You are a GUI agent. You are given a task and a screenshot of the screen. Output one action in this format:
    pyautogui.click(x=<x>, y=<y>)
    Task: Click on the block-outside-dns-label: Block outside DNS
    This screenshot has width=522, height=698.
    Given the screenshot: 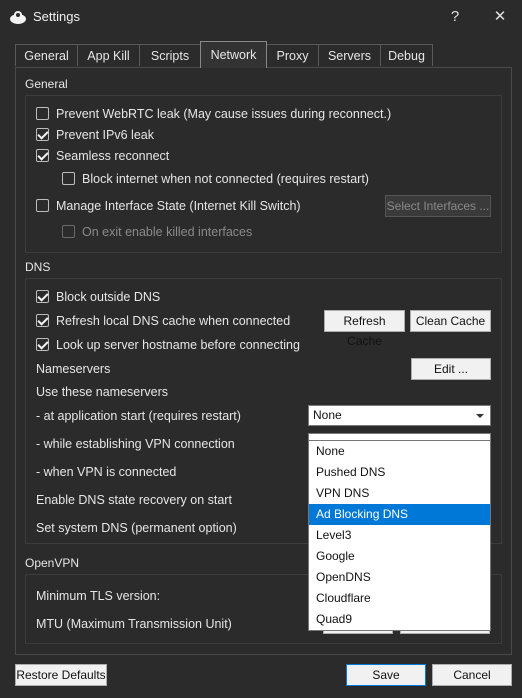 What is the action you would take?
    pyautogui.click(x=108, y=297)
    